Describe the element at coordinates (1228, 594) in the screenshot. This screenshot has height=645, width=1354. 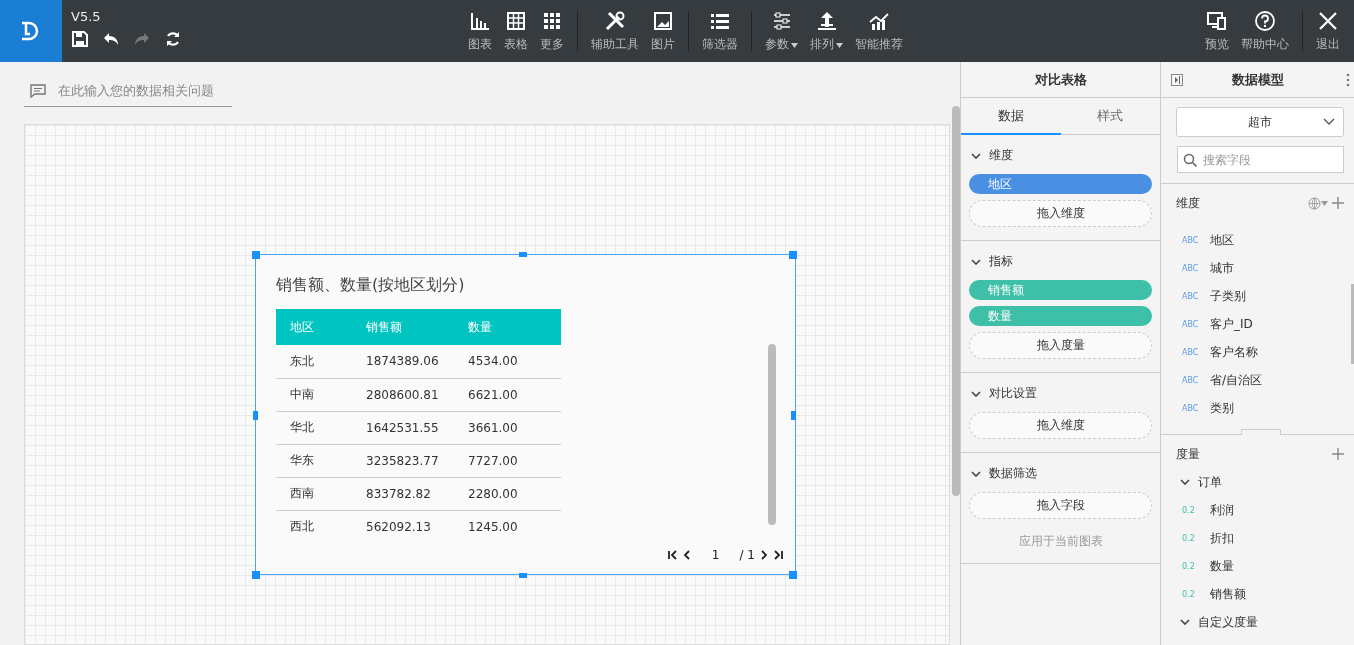
I see `field-item: 销售额` at that location.